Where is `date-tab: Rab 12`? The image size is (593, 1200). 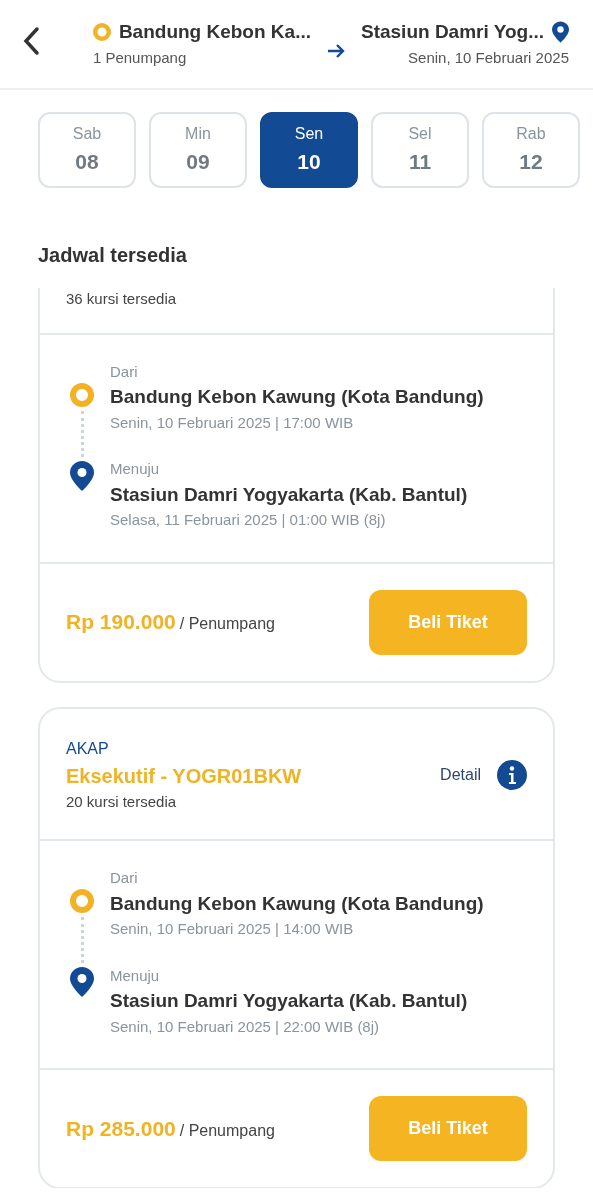 date-tab: Rab 12 is located at coordinates (531, 150).